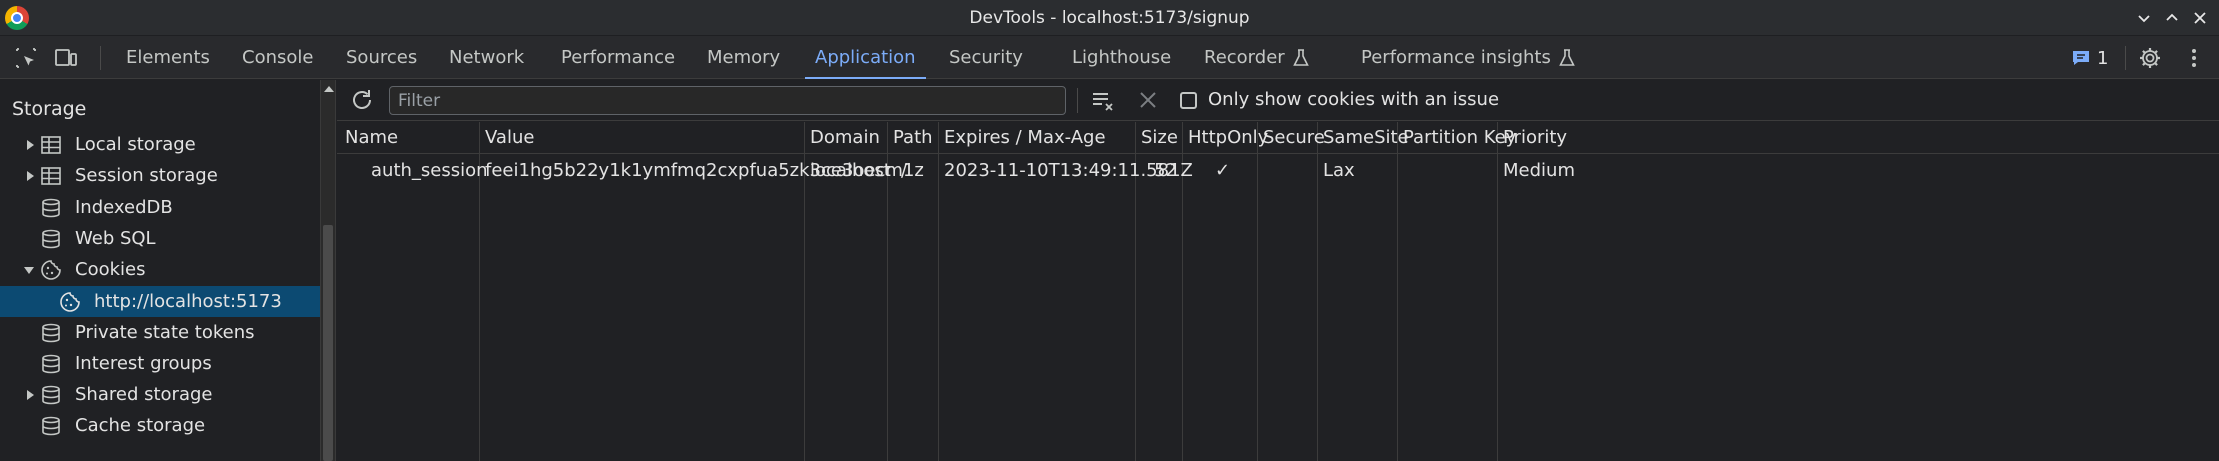 The width and height of the screenshot is (2219, 461). What do you see at coordinates (2172, 18) in the screenshot?
I see `maximize-icon` at bounding box center [2172, 18].